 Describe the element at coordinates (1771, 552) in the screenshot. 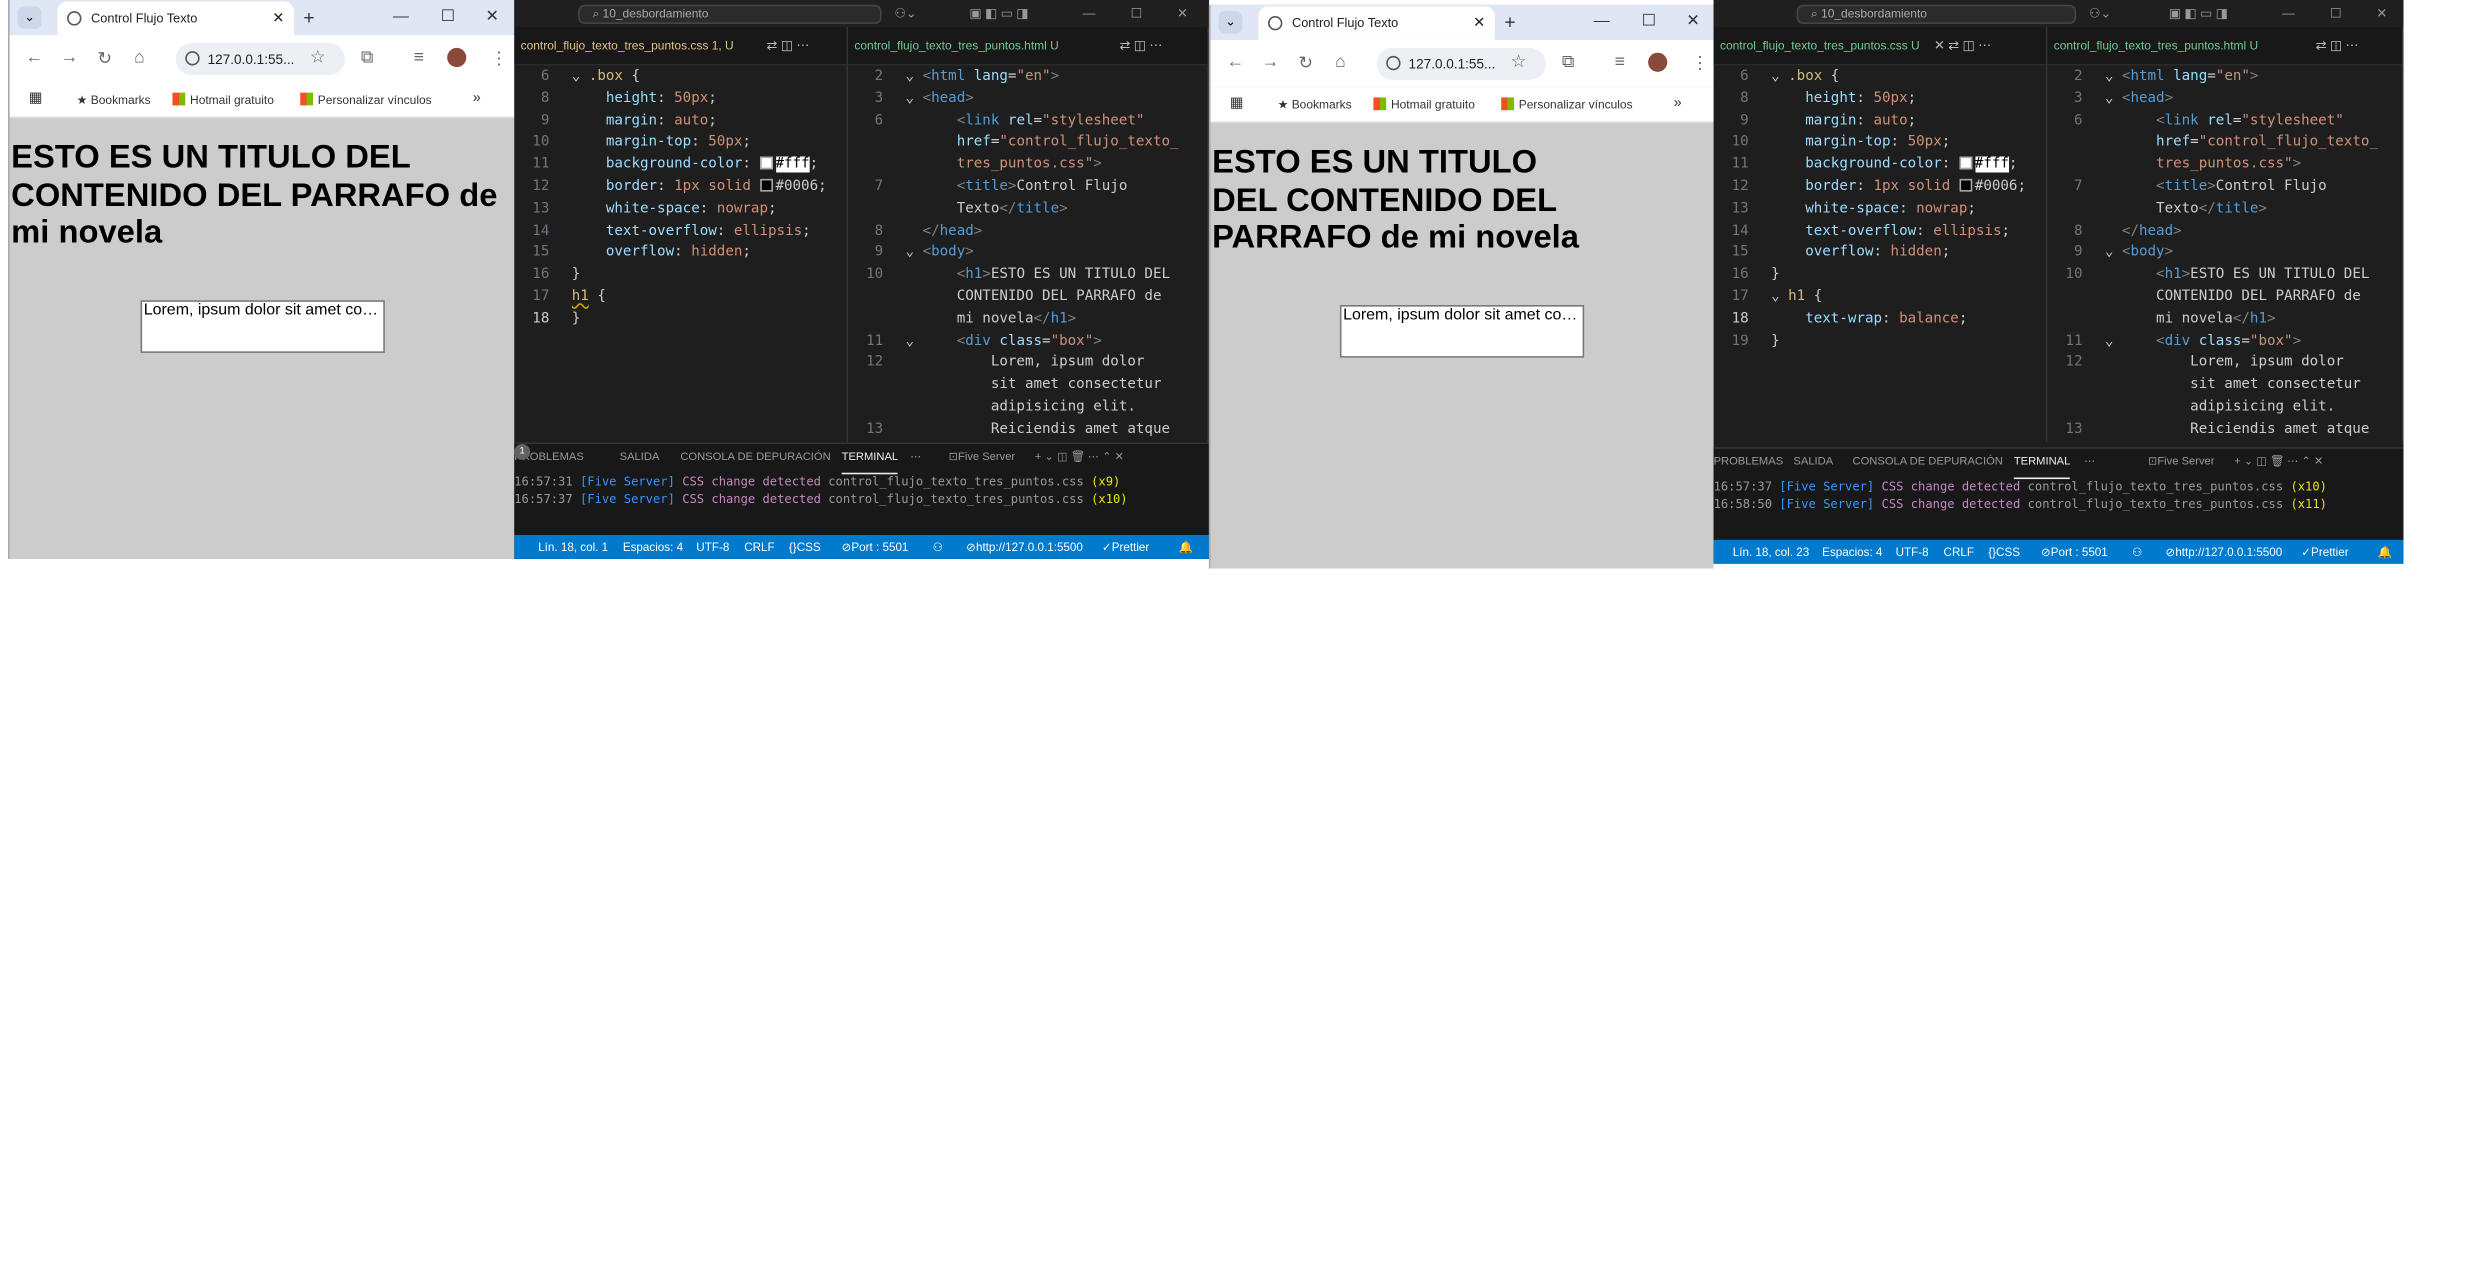

I see `status-position: Lín. 18, col. 23` at that location.